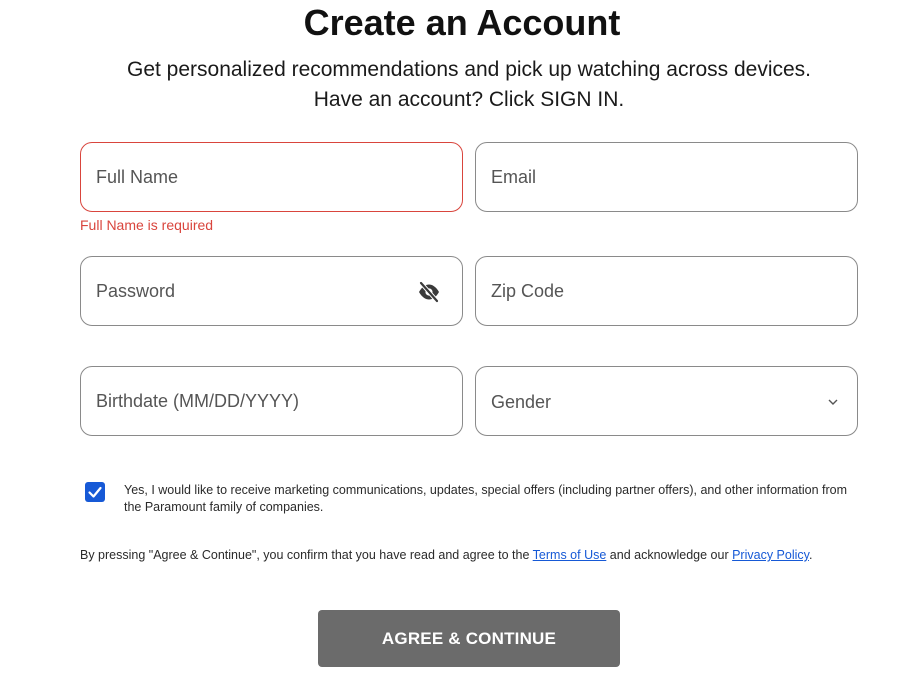 The image size is (924, 684). I want to click on birthdate-field, so click(271, 401).